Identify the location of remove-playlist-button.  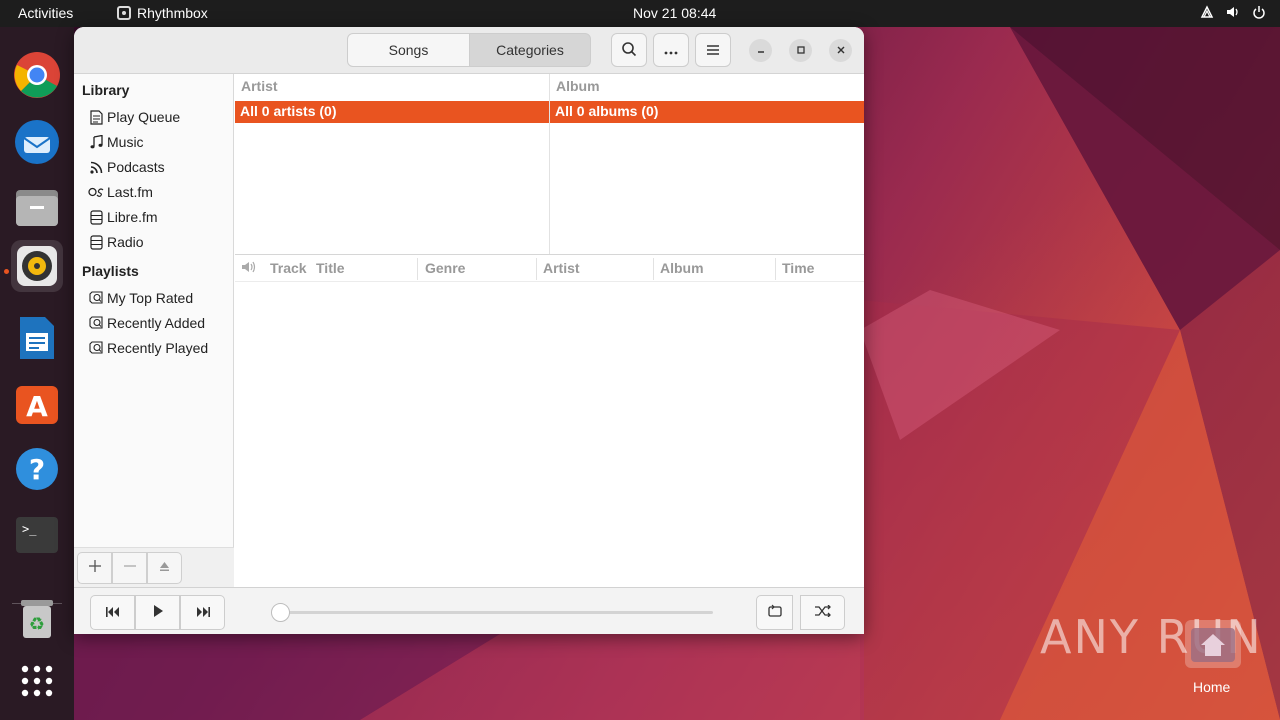
(129, 568).